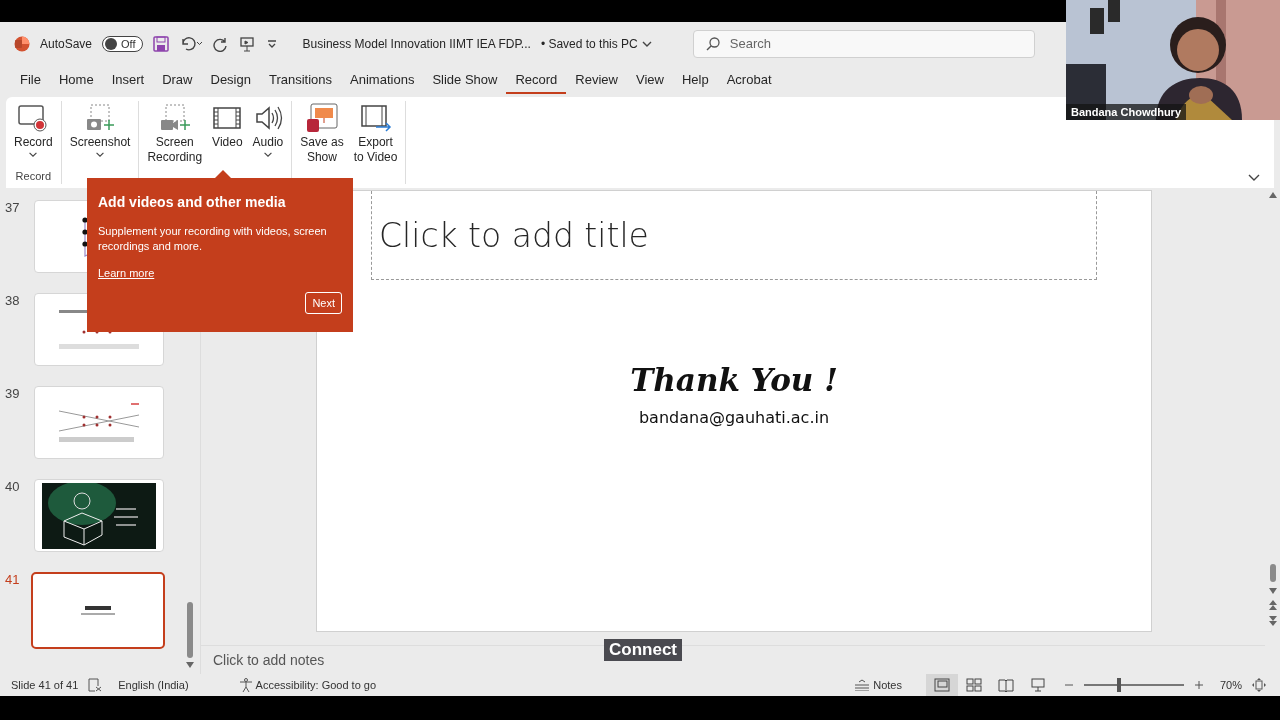  What do you see at coordinates (12, 393) in the screenshot?
I see `slide-number: 39` at bounding box center [12, 393].